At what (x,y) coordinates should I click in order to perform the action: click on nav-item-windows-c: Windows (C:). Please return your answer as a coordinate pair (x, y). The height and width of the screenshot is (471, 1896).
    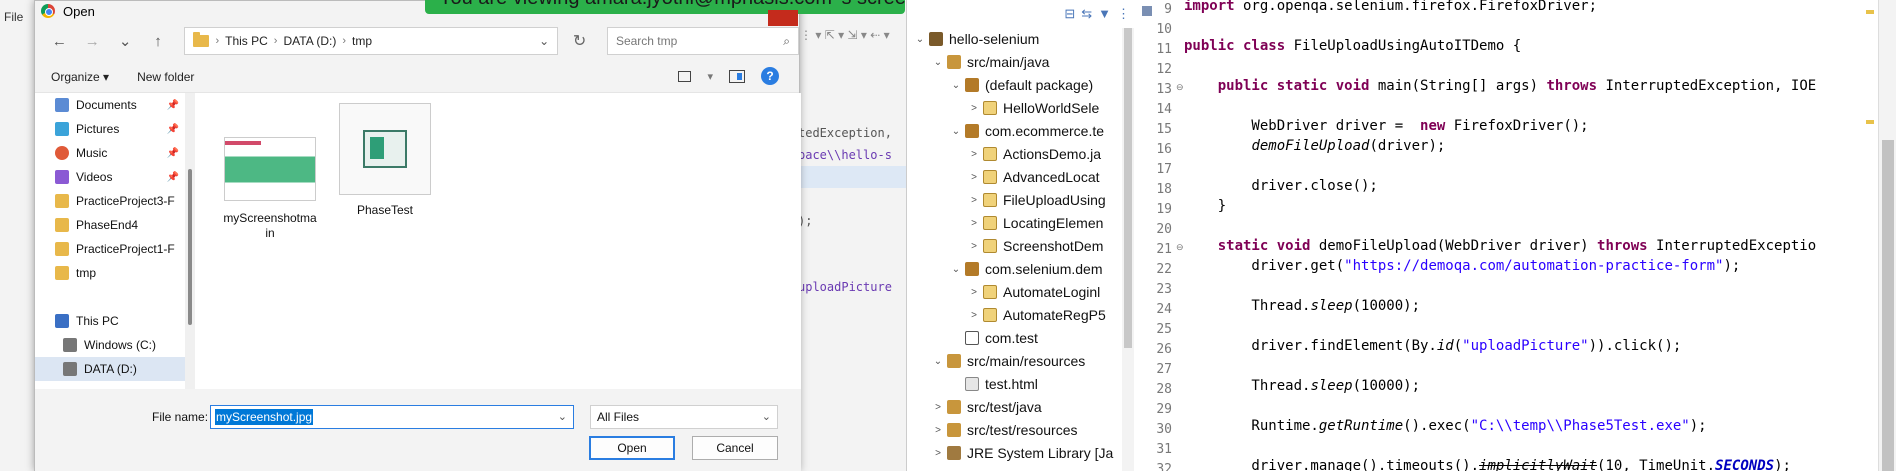
    Looking at the image, I should click on (110, 345).